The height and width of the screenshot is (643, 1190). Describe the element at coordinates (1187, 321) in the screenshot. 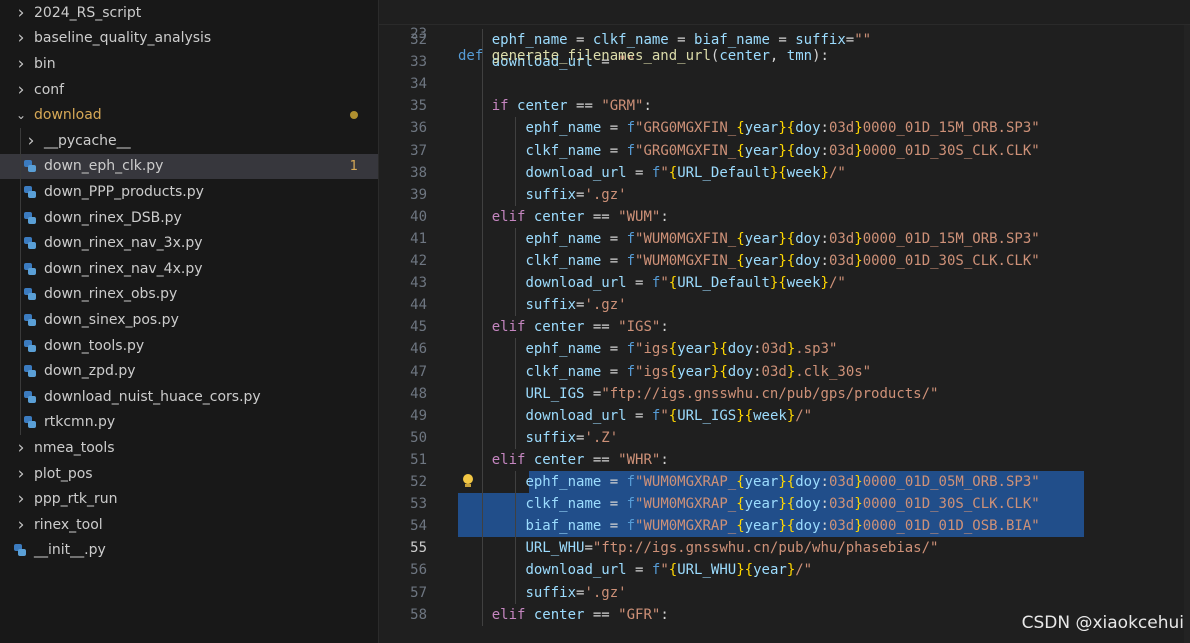

I see `editor-scrollbar` at that location.